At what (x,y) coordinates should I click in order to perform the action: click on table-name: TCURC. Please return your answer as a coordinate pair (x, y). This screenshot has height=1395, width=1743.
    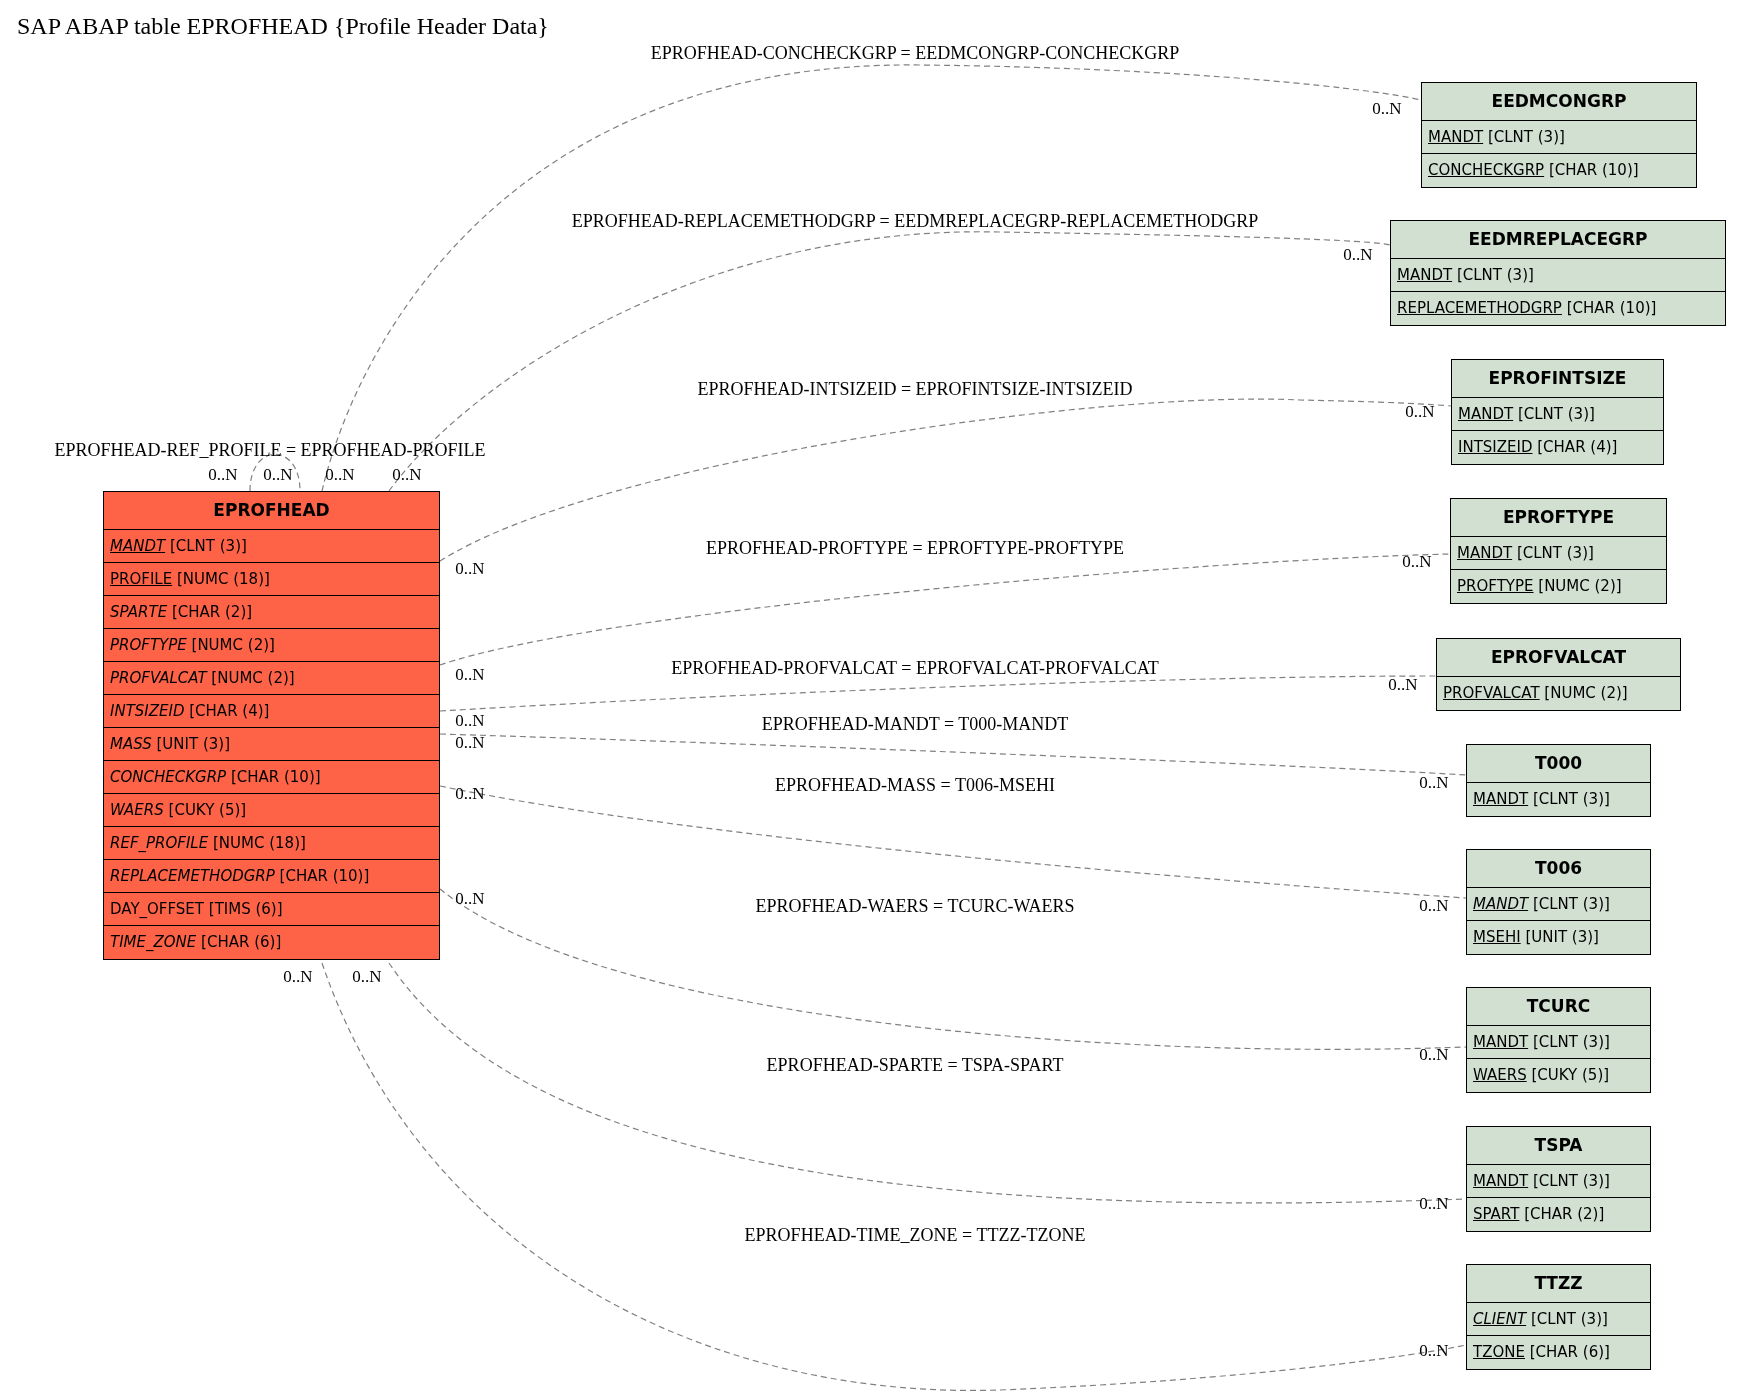
    Looking at the image, I should click on (1558, 1006).